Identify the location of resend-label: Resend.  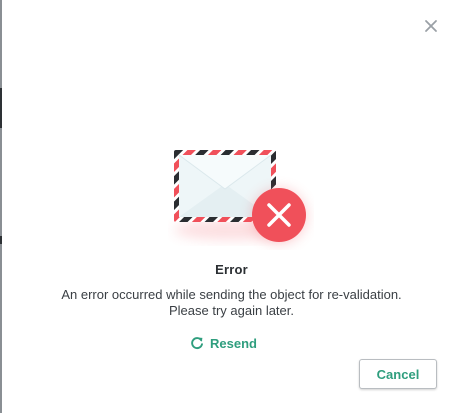
(233, 343).